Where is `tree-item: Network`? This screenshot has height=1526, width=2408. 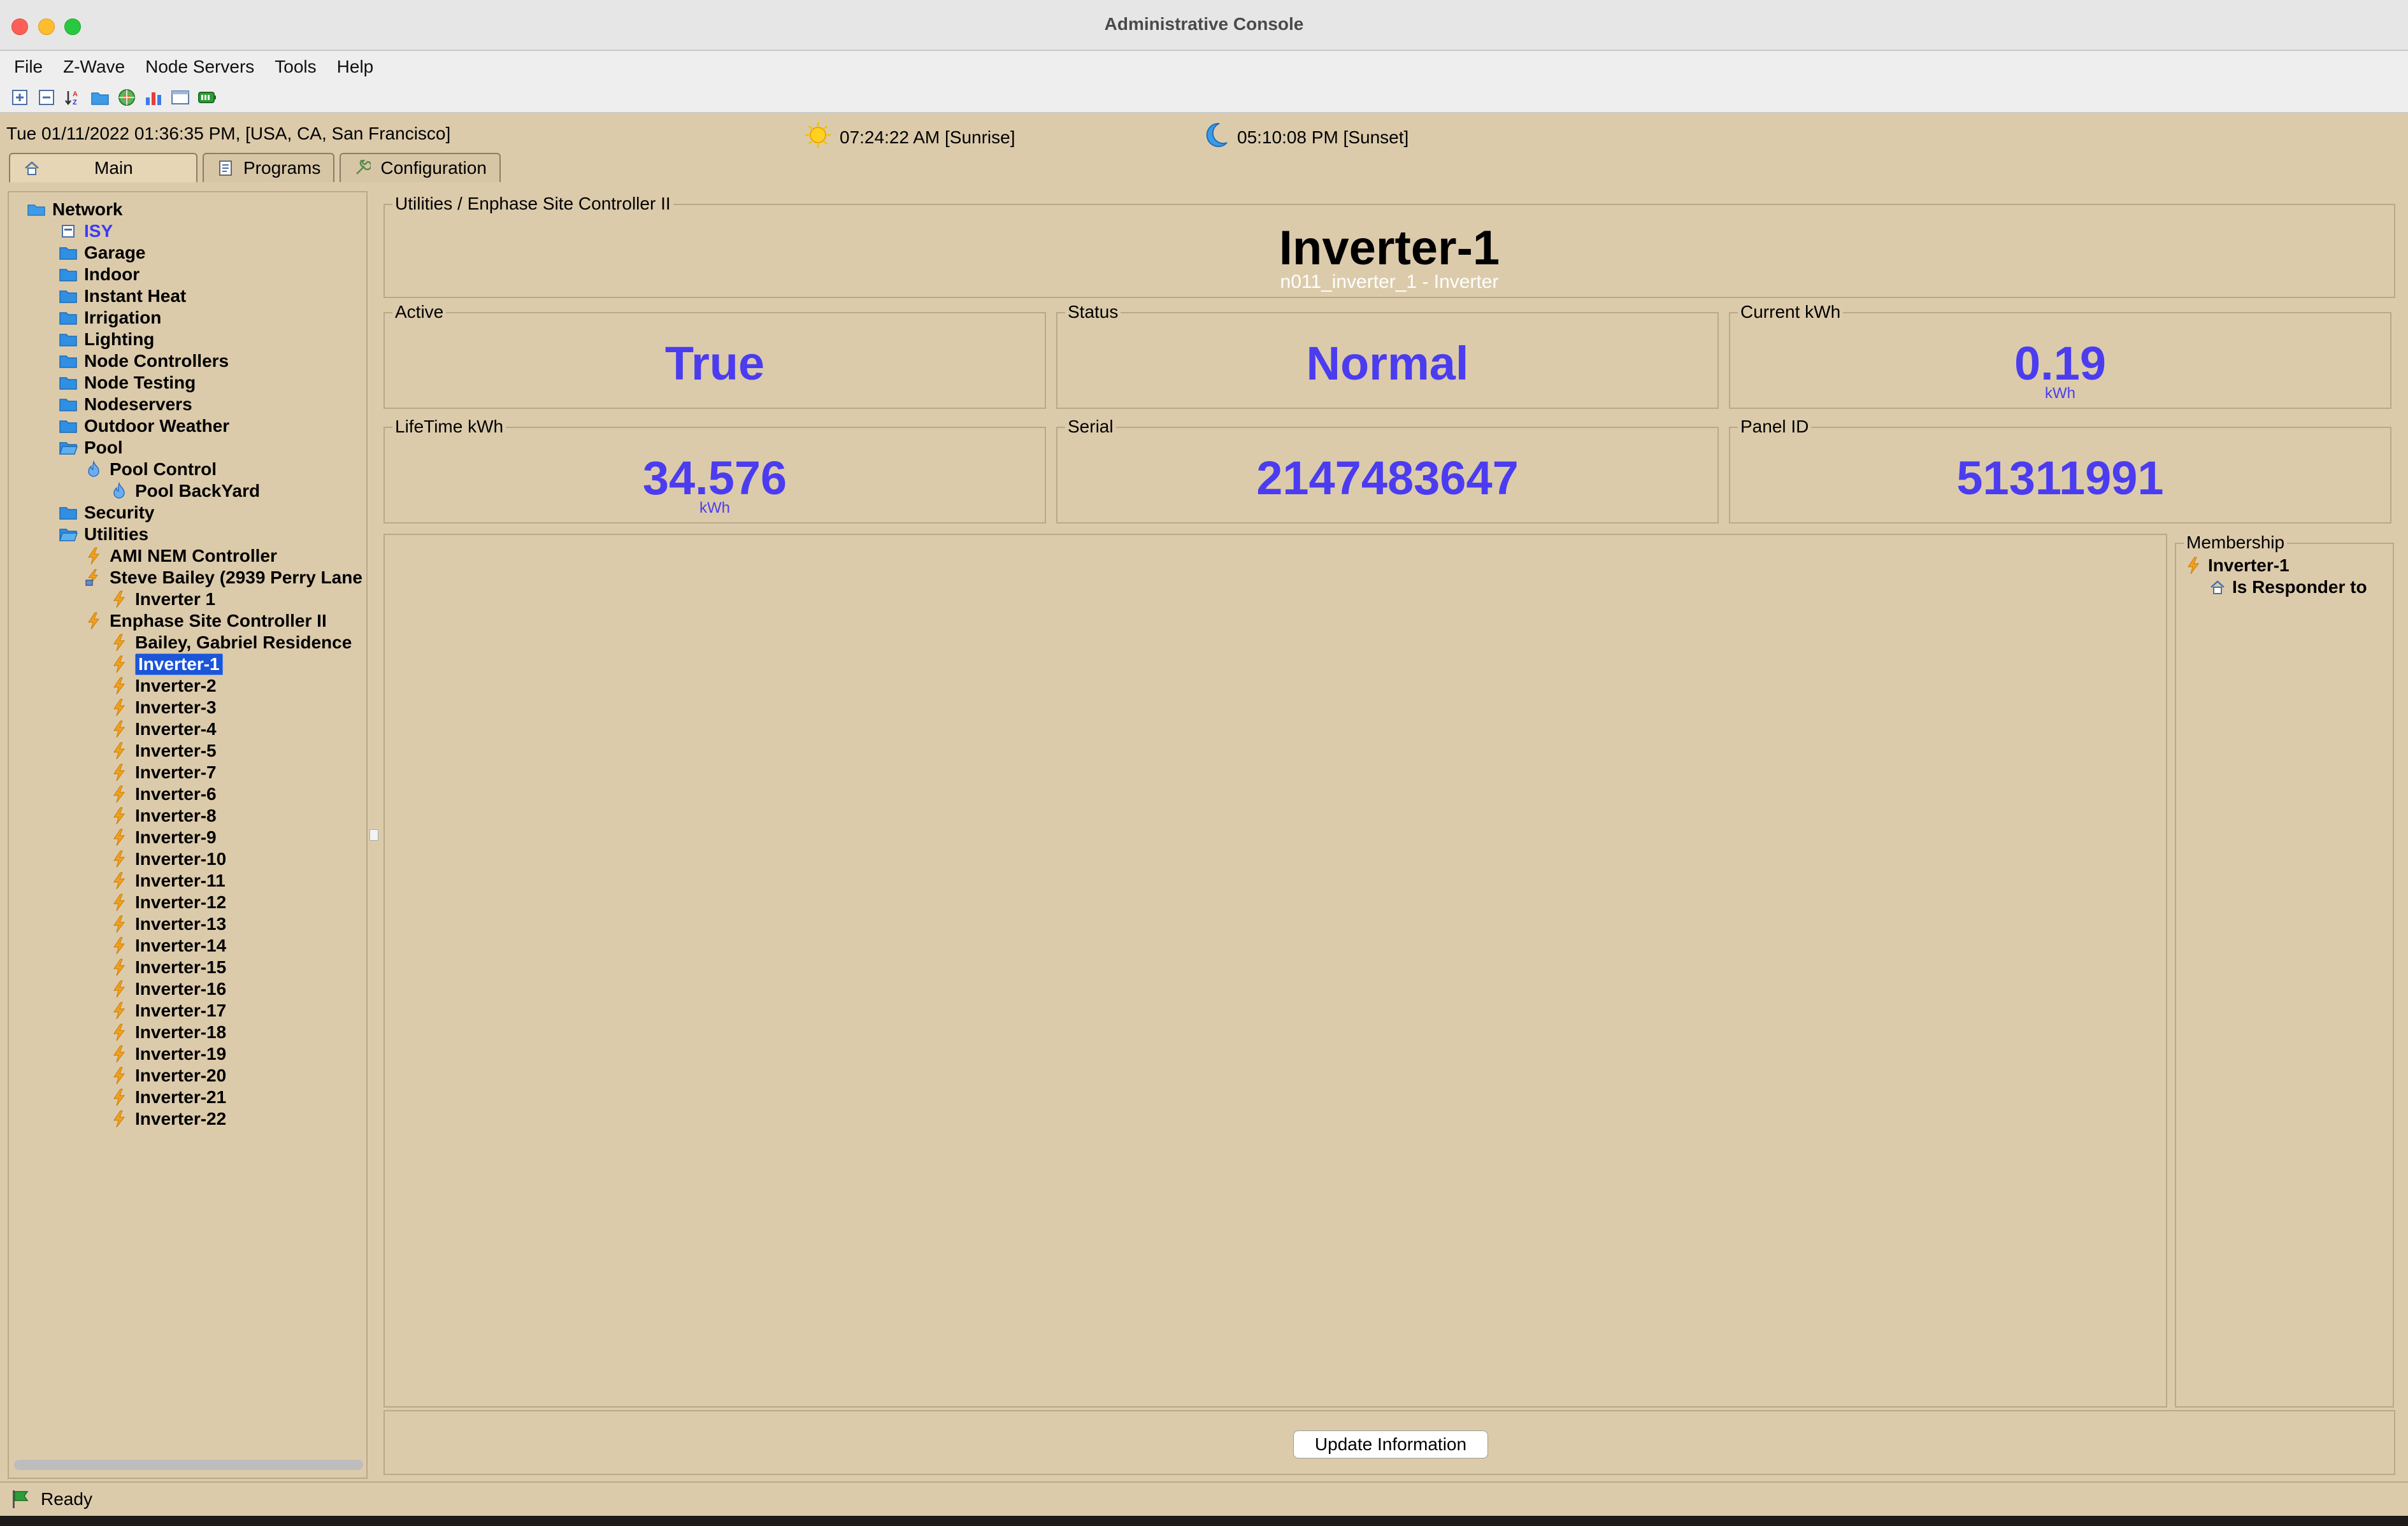
tree-item: Network is located at coordinates (74, 209).